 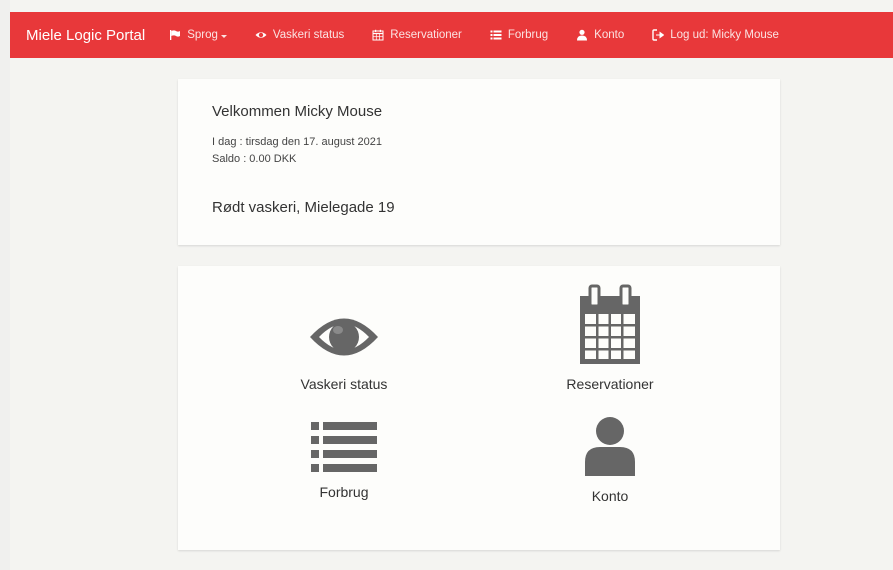 What do you see at coordinates (303, 207) in the screenshot?
I see `laundry-name: Rødt vaskeri, Mielegade 19` at bounding box center [303, 207].